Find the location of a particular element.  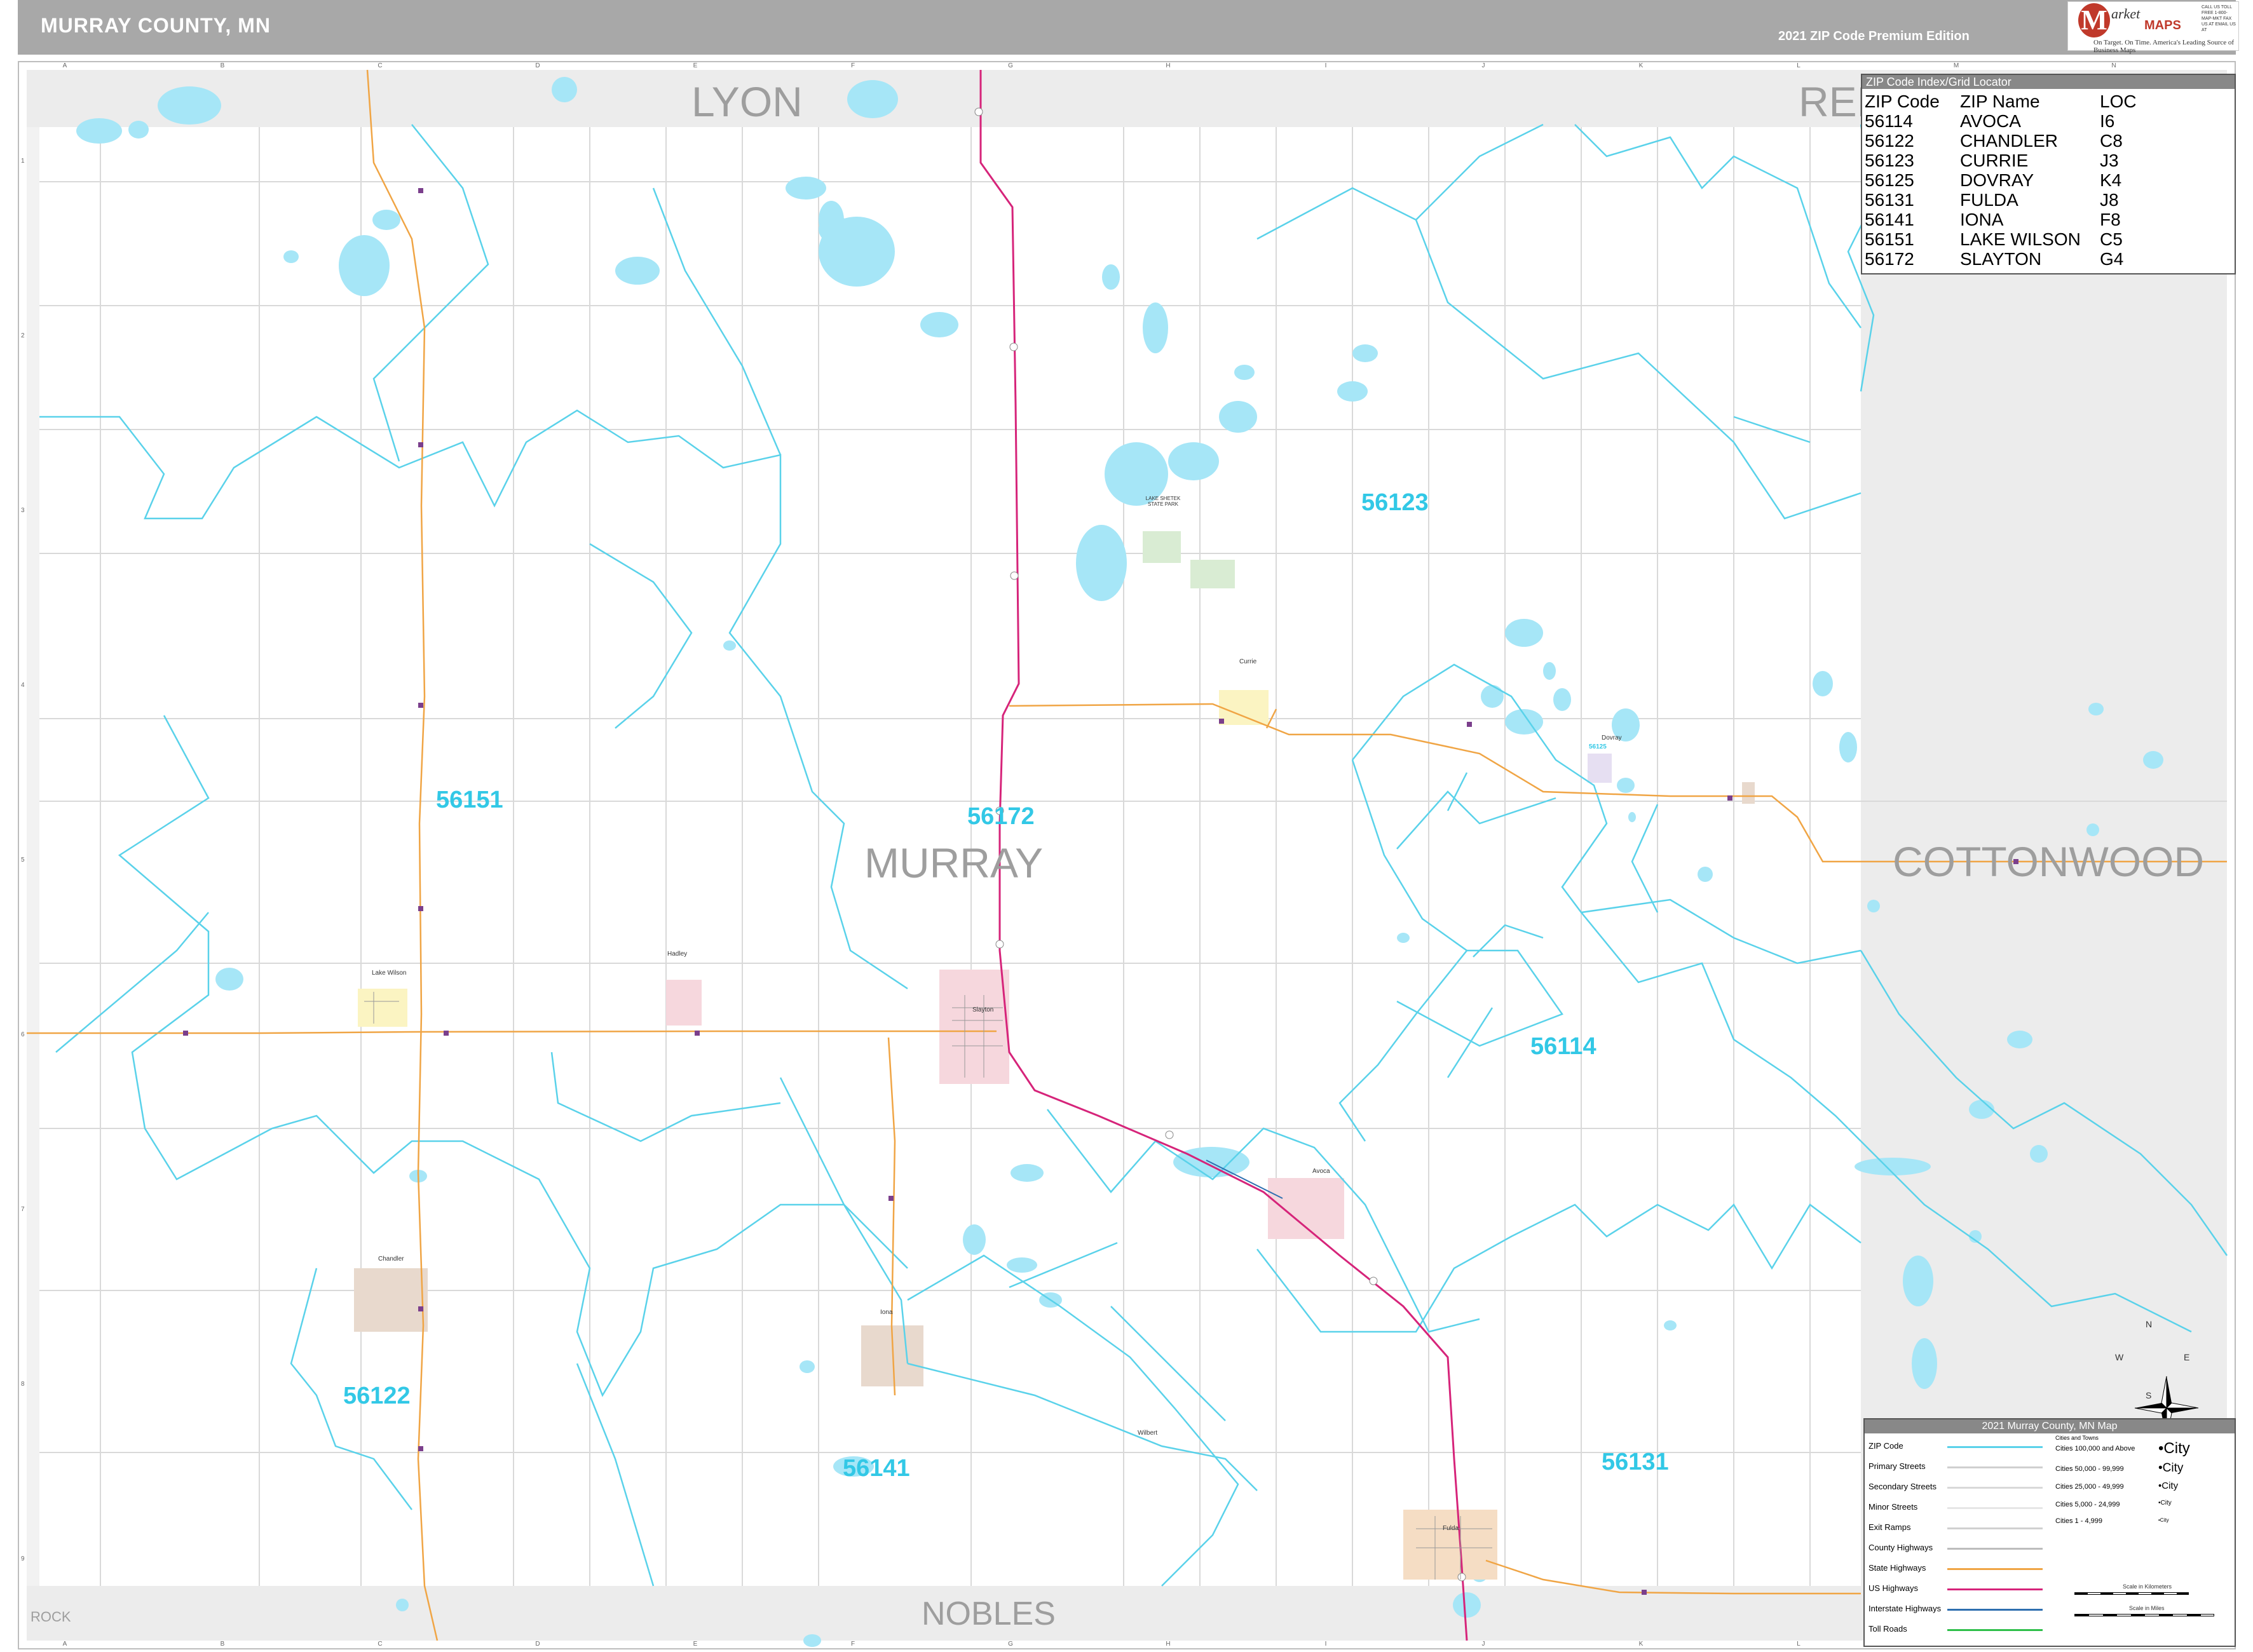

zip-index-row: 56131 FULDA J8 is located at coordinates (2049, 200).